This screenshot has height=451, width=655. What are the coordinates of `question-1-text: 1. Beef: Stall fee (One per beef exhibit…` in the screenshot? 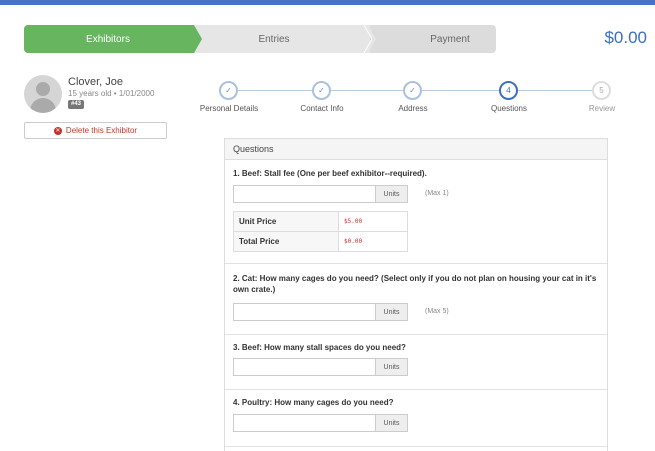 It's located at (330, 173).